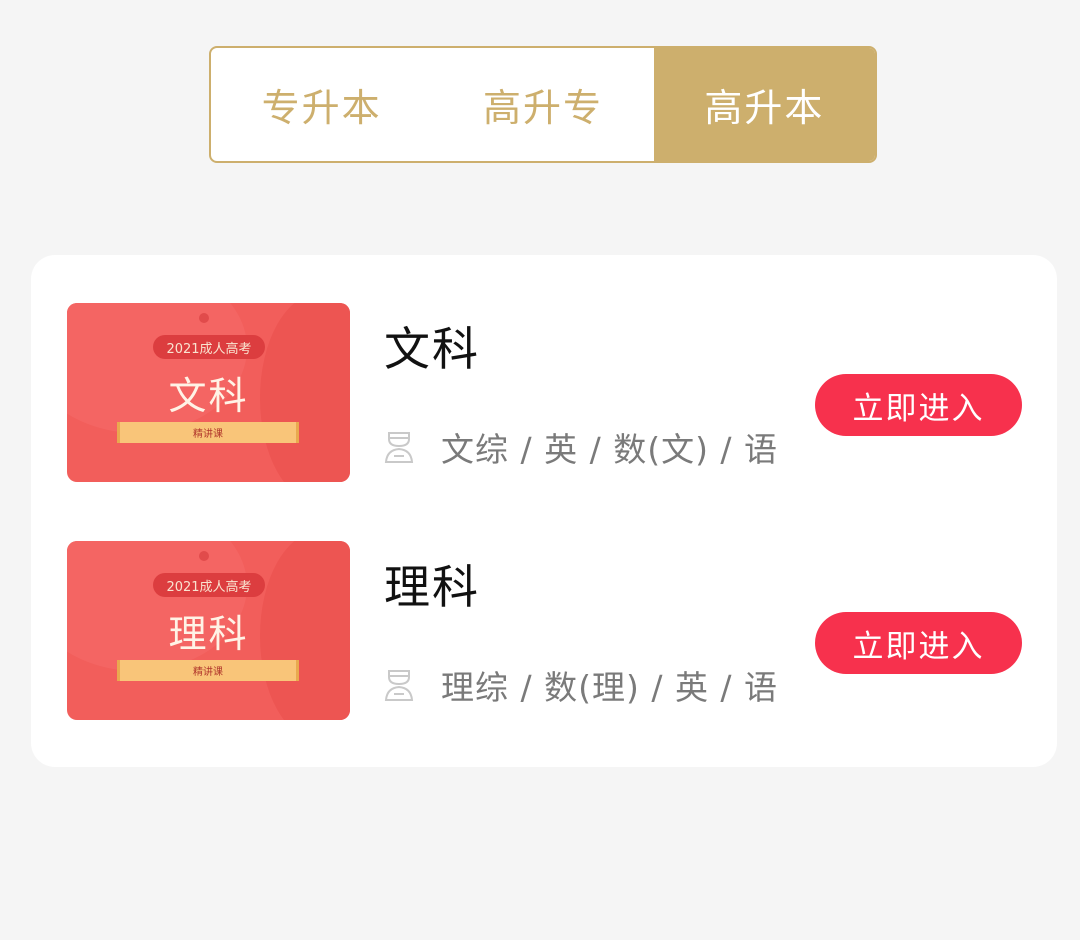  Describe the element at coordinates (208, 396) in the screenshot. I see `thumbnail-title: 文科` at that location.